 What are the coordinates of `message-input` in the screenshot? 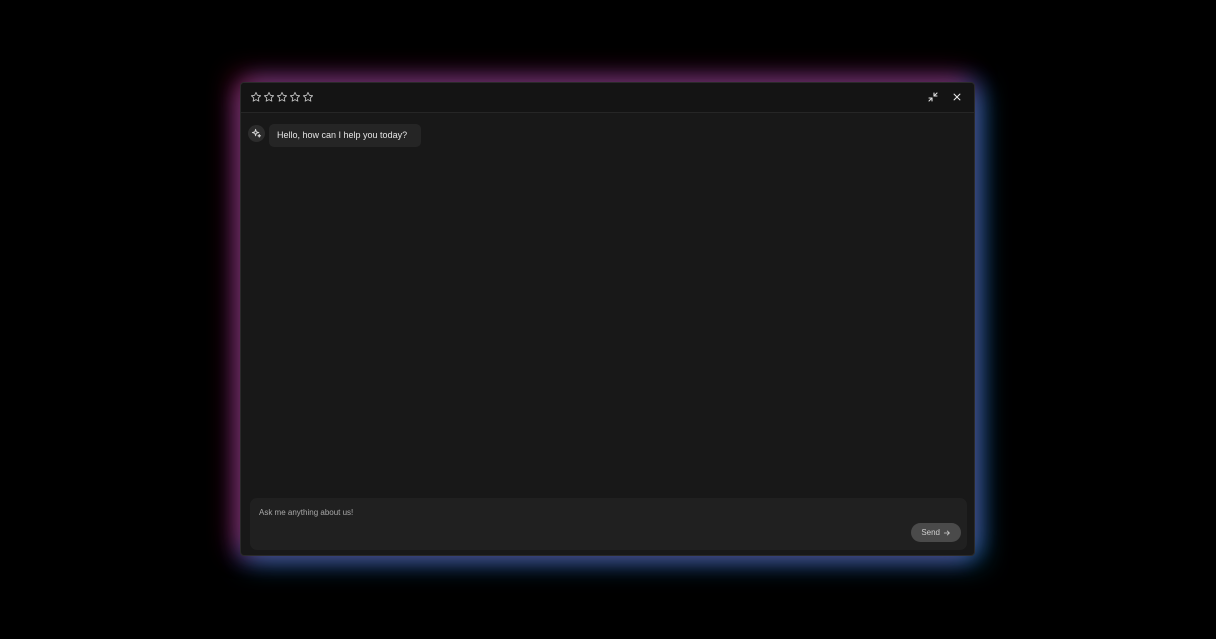 It's located at (559, 512).